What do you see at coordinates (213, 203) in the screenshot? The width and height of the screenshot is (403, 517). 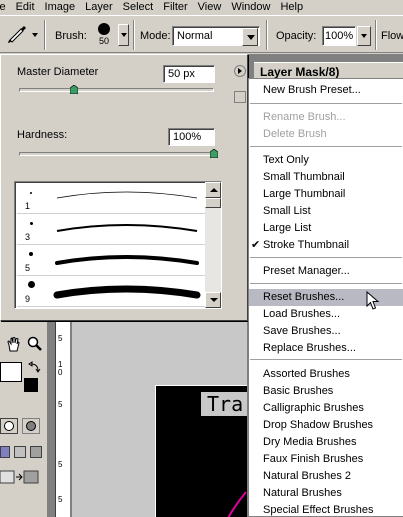 I see `scrollbar-thumb` at bounding box center [213, 203].